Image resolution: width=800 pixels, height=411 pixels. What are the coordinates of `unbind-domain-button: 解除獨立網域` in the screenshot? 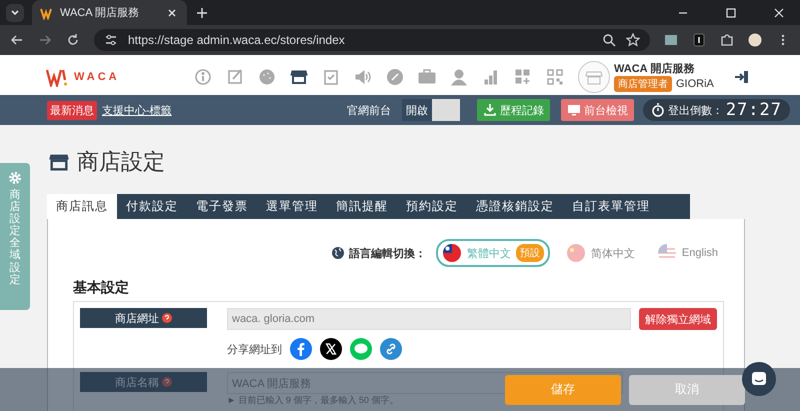 It's located at (678, 319).